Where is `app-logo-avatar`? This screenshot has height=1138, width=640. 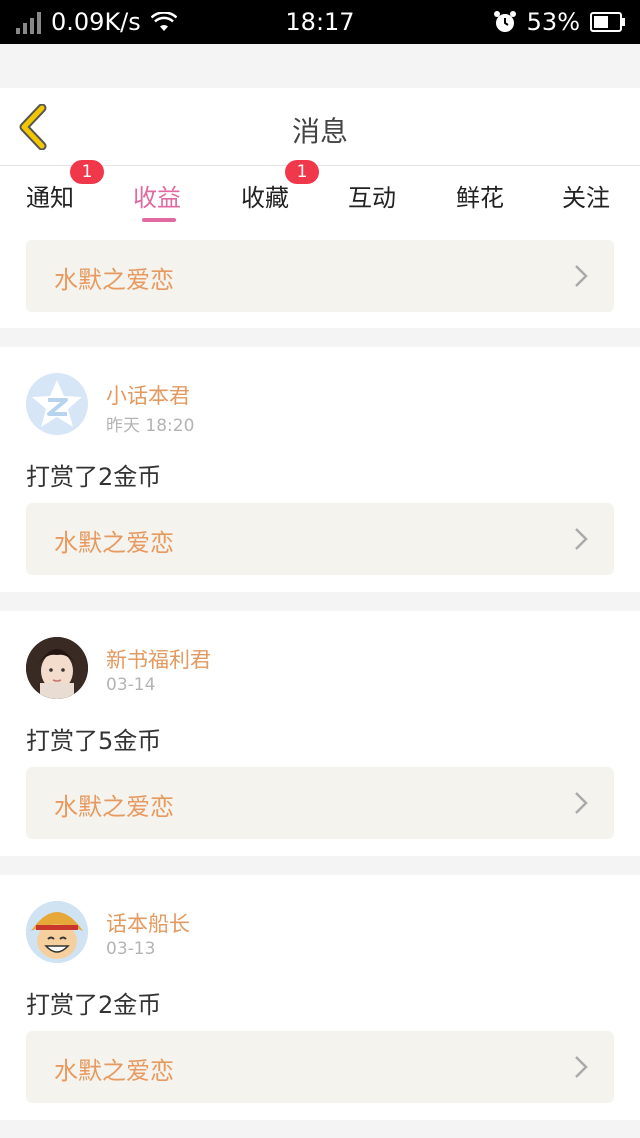
app-logo-avatar is located at coordinates (57, 404).